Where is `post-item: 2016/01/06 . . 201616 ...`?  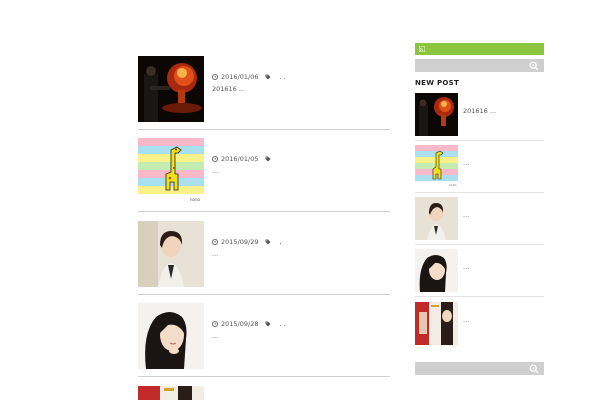 post-item: 2016/01/06 . . 201616 ... is located at coordinates (264, 89).